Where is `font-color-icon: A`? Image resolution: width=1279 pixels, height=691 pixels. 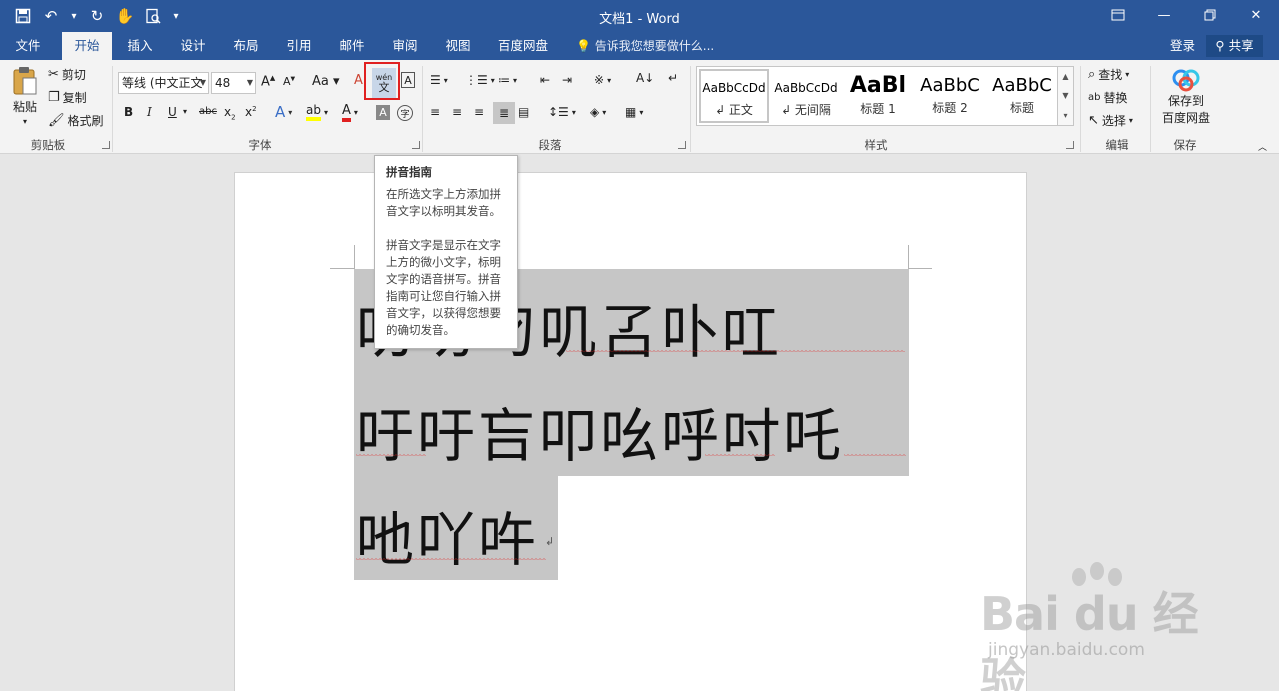
font-color-icon: A is located at coordinates (346, 112).